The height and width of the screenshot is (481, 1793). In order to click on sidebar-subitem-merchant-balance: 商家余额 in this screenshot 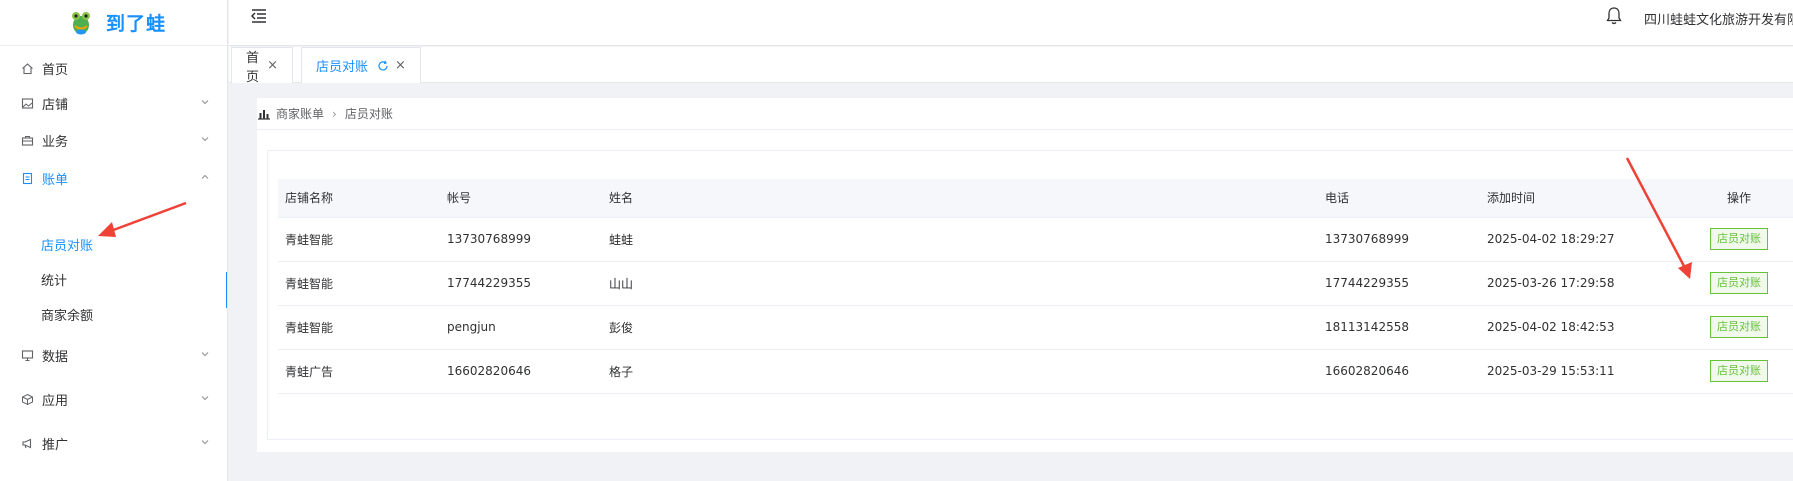, I will do `click(113, 314)`.